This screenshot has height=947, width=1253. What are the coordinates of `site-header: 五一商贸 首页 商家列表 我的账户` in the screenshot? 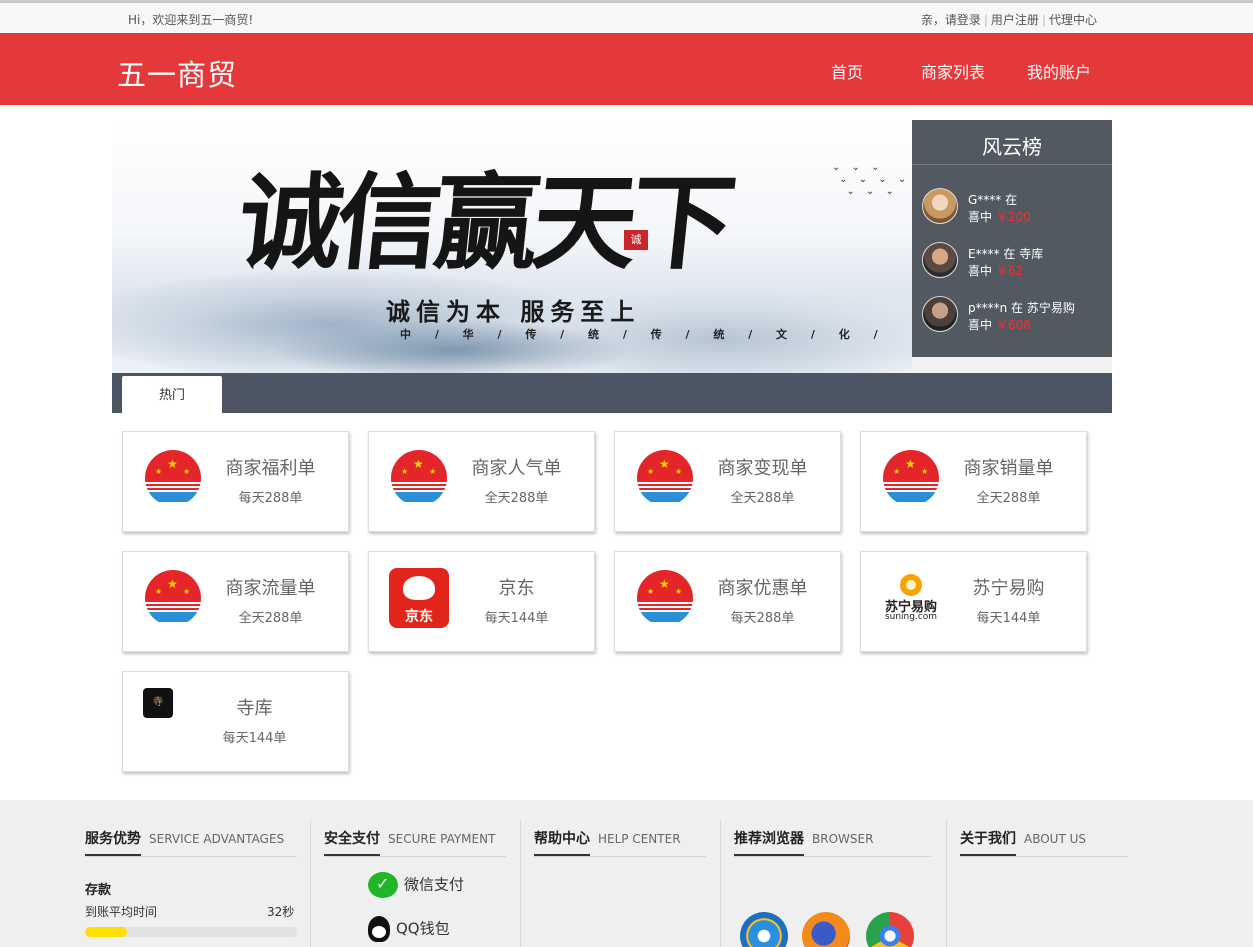 It's located at (626, 69).